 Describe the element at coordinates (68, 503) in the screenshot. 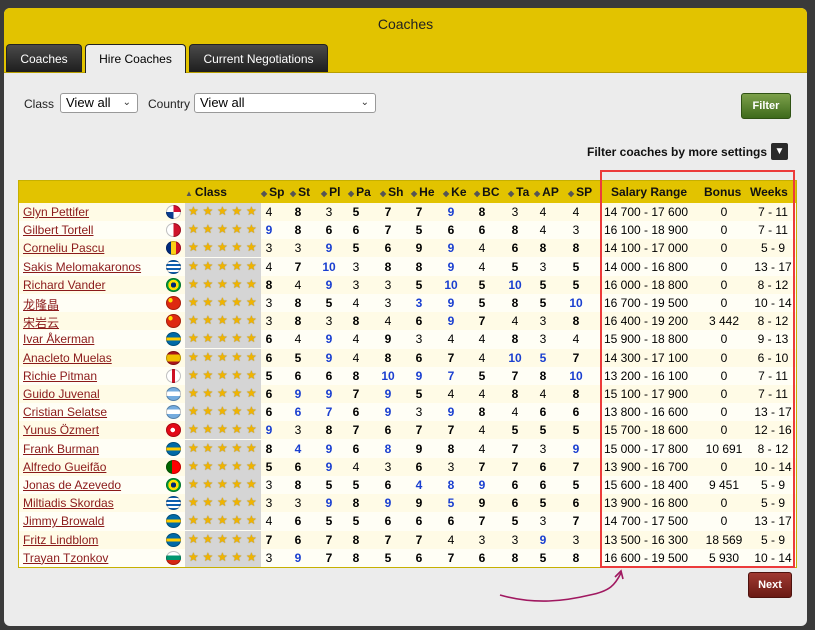

I see `coach-name-link: Miltiadis Skordas` at that location.